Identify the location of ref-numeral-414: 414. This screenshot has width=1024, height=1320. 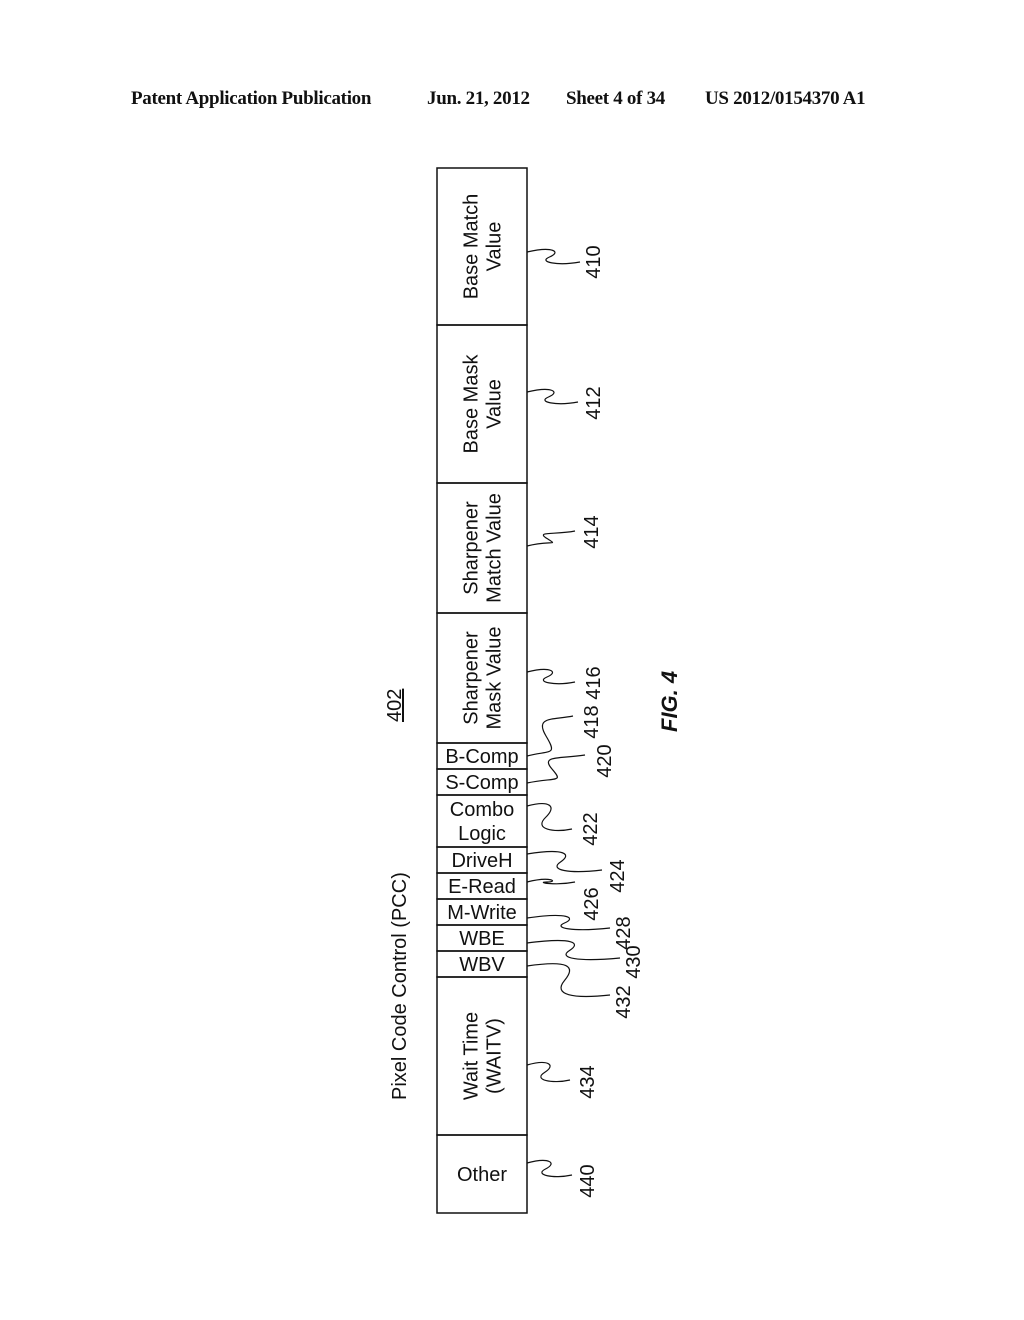
(592, 531).